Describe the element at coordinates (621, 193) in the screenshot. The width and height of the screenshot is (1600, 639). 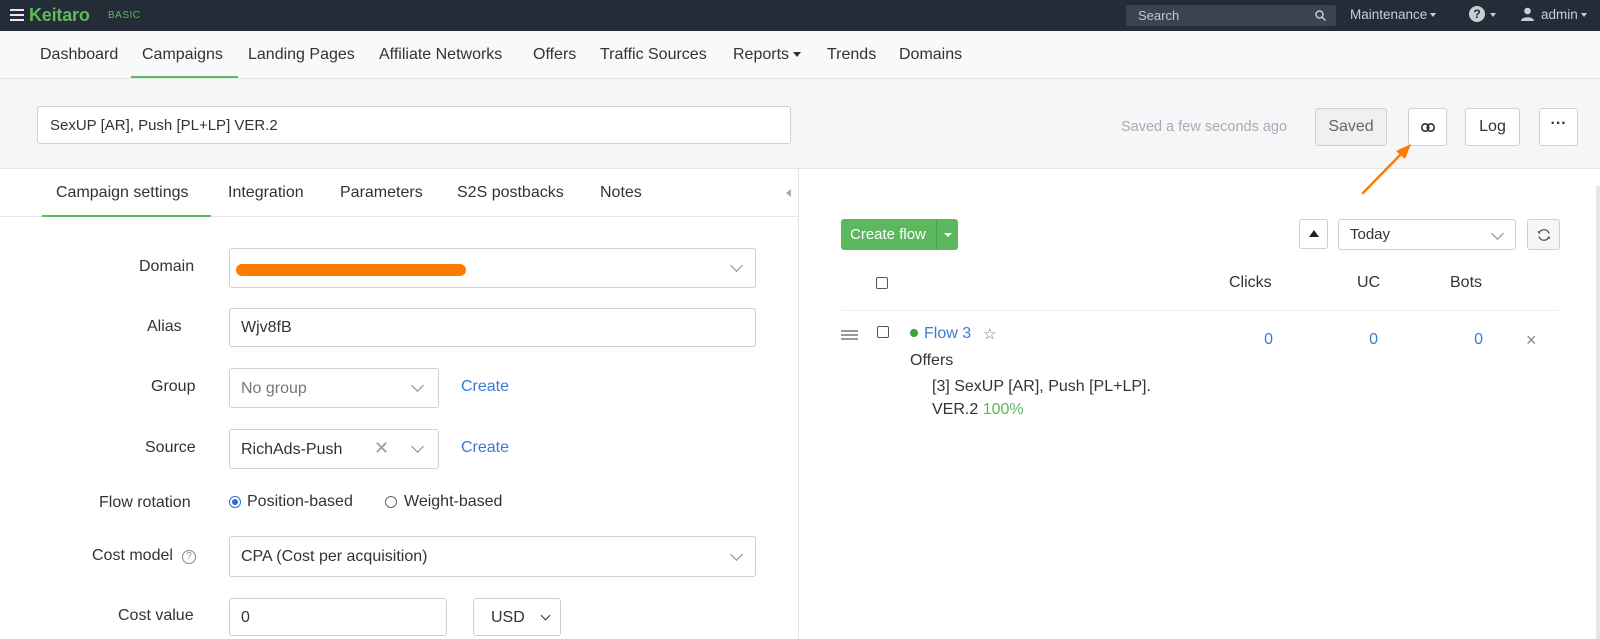
I see `tab-notes: Notes` at that location.